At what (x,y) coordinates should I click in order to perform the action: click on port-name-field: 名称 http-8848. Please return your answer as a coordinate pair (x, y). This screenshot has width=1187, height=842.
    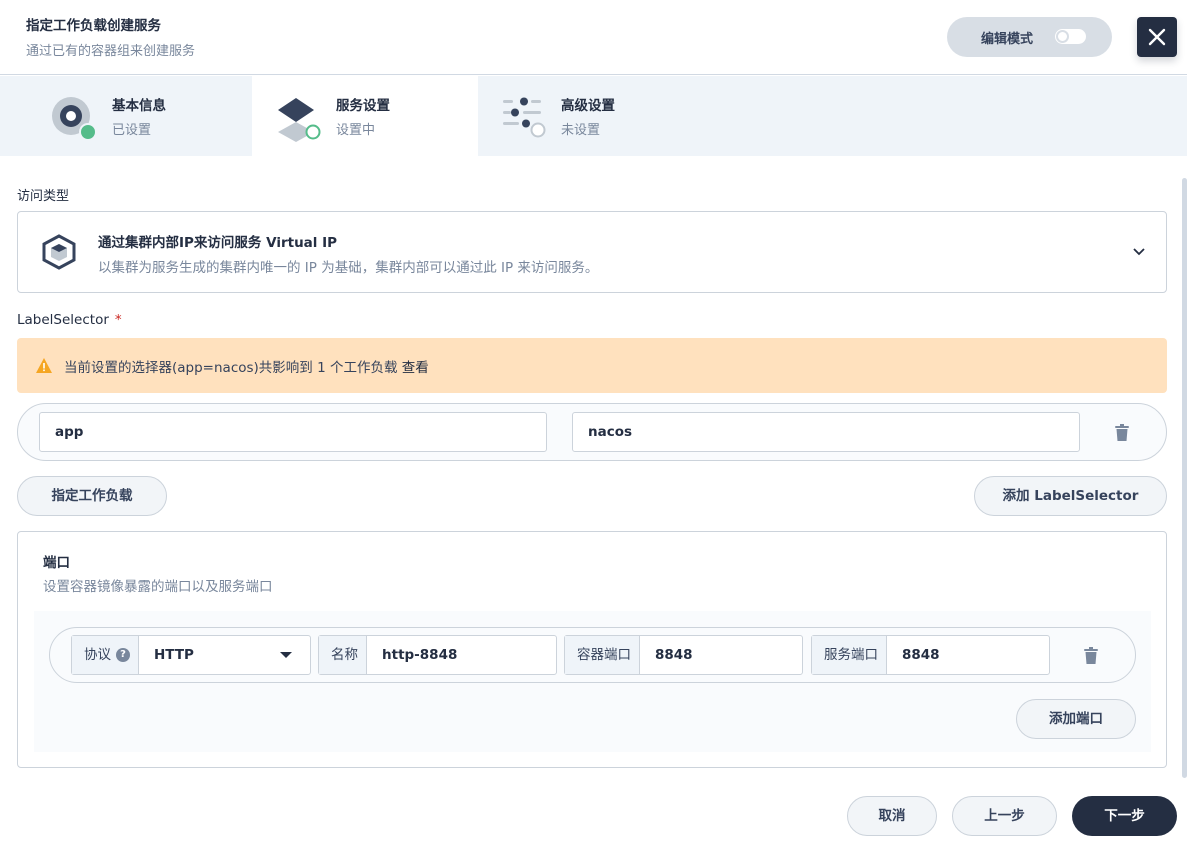
    Looking at the image, I should click on (437, 655).